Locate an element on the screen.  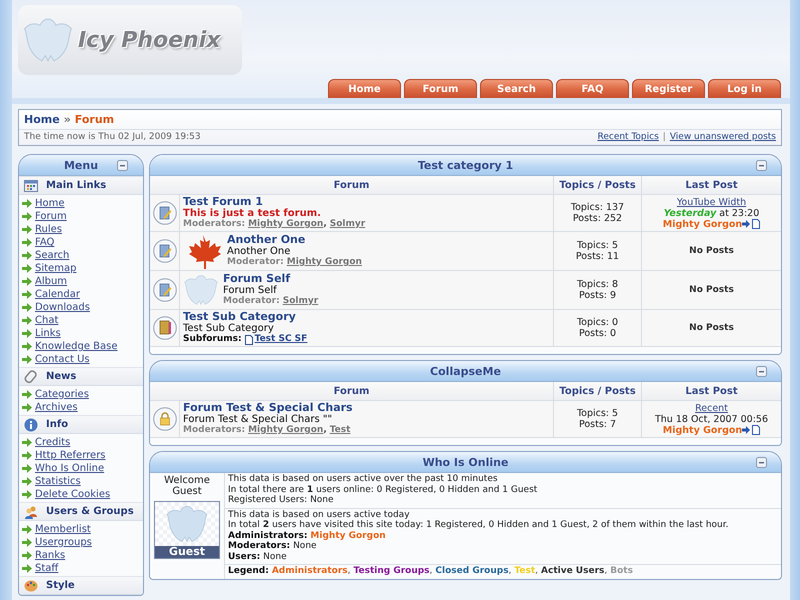
menu-link: Usergroups is located at coordinates (63, 542).